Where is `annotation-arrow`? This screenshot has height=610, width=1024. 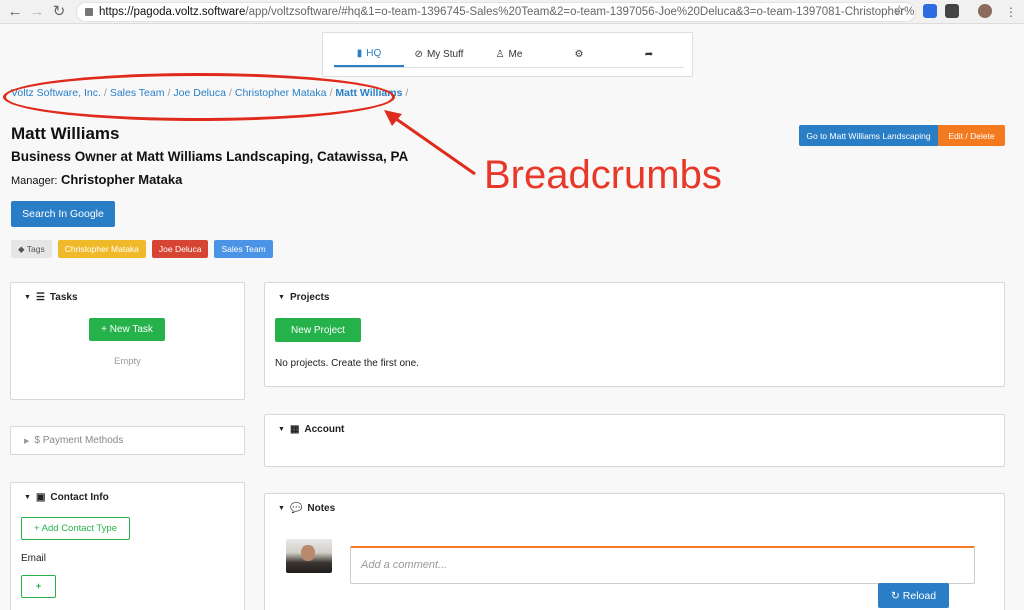
annotation-arrow is located at coordinates (430, 143).